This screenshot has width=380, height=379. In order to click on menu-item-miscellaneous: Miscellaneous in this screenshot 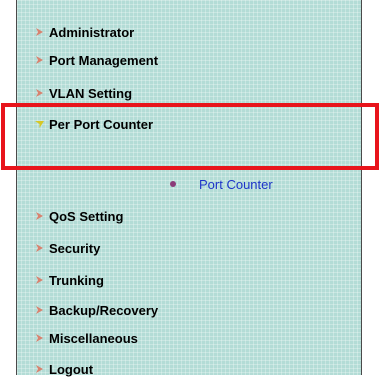, I will do `click(86, 338)`.